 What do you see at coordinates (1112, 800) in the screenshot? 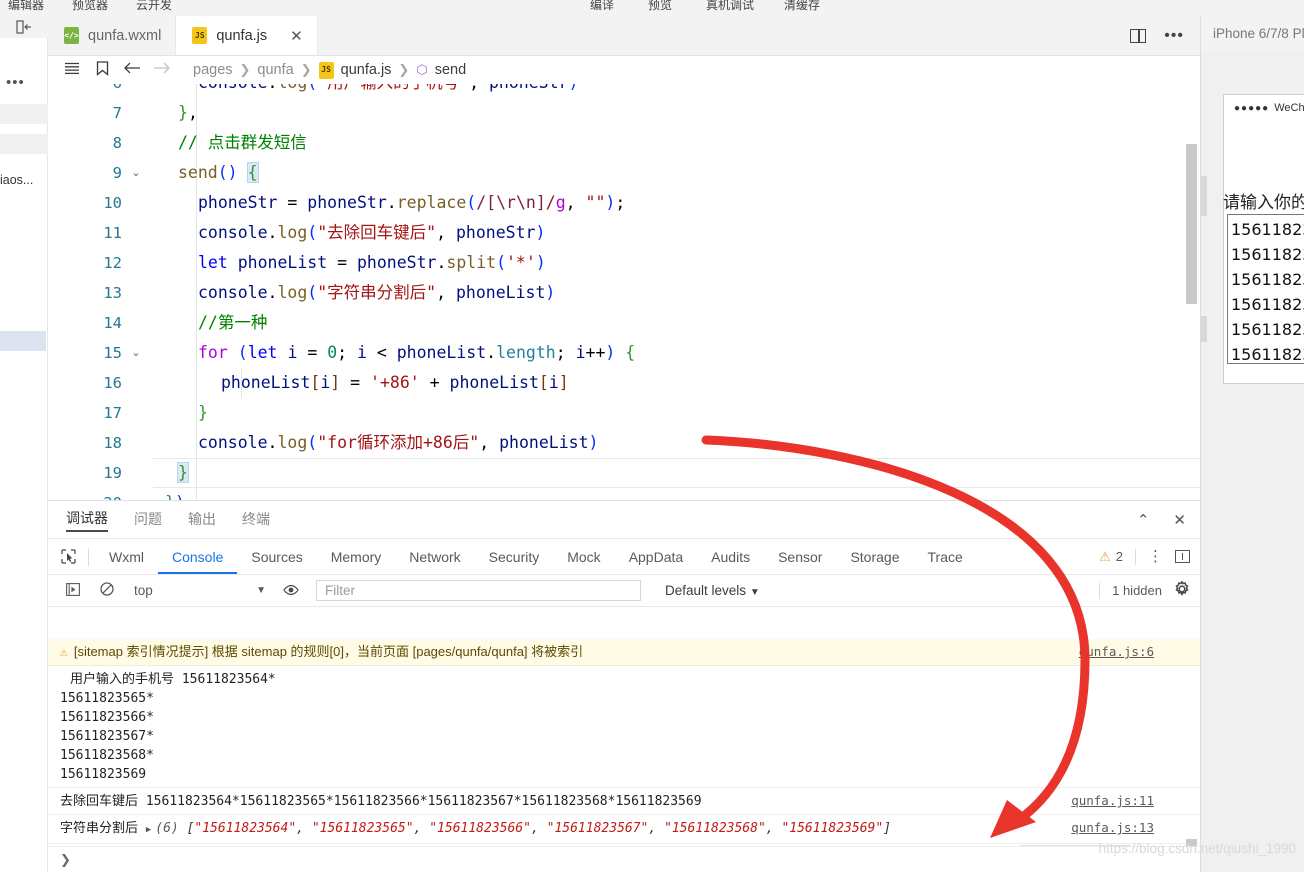
I see `source-link: qunfa.js:11` at bounding box center [1112, 800].